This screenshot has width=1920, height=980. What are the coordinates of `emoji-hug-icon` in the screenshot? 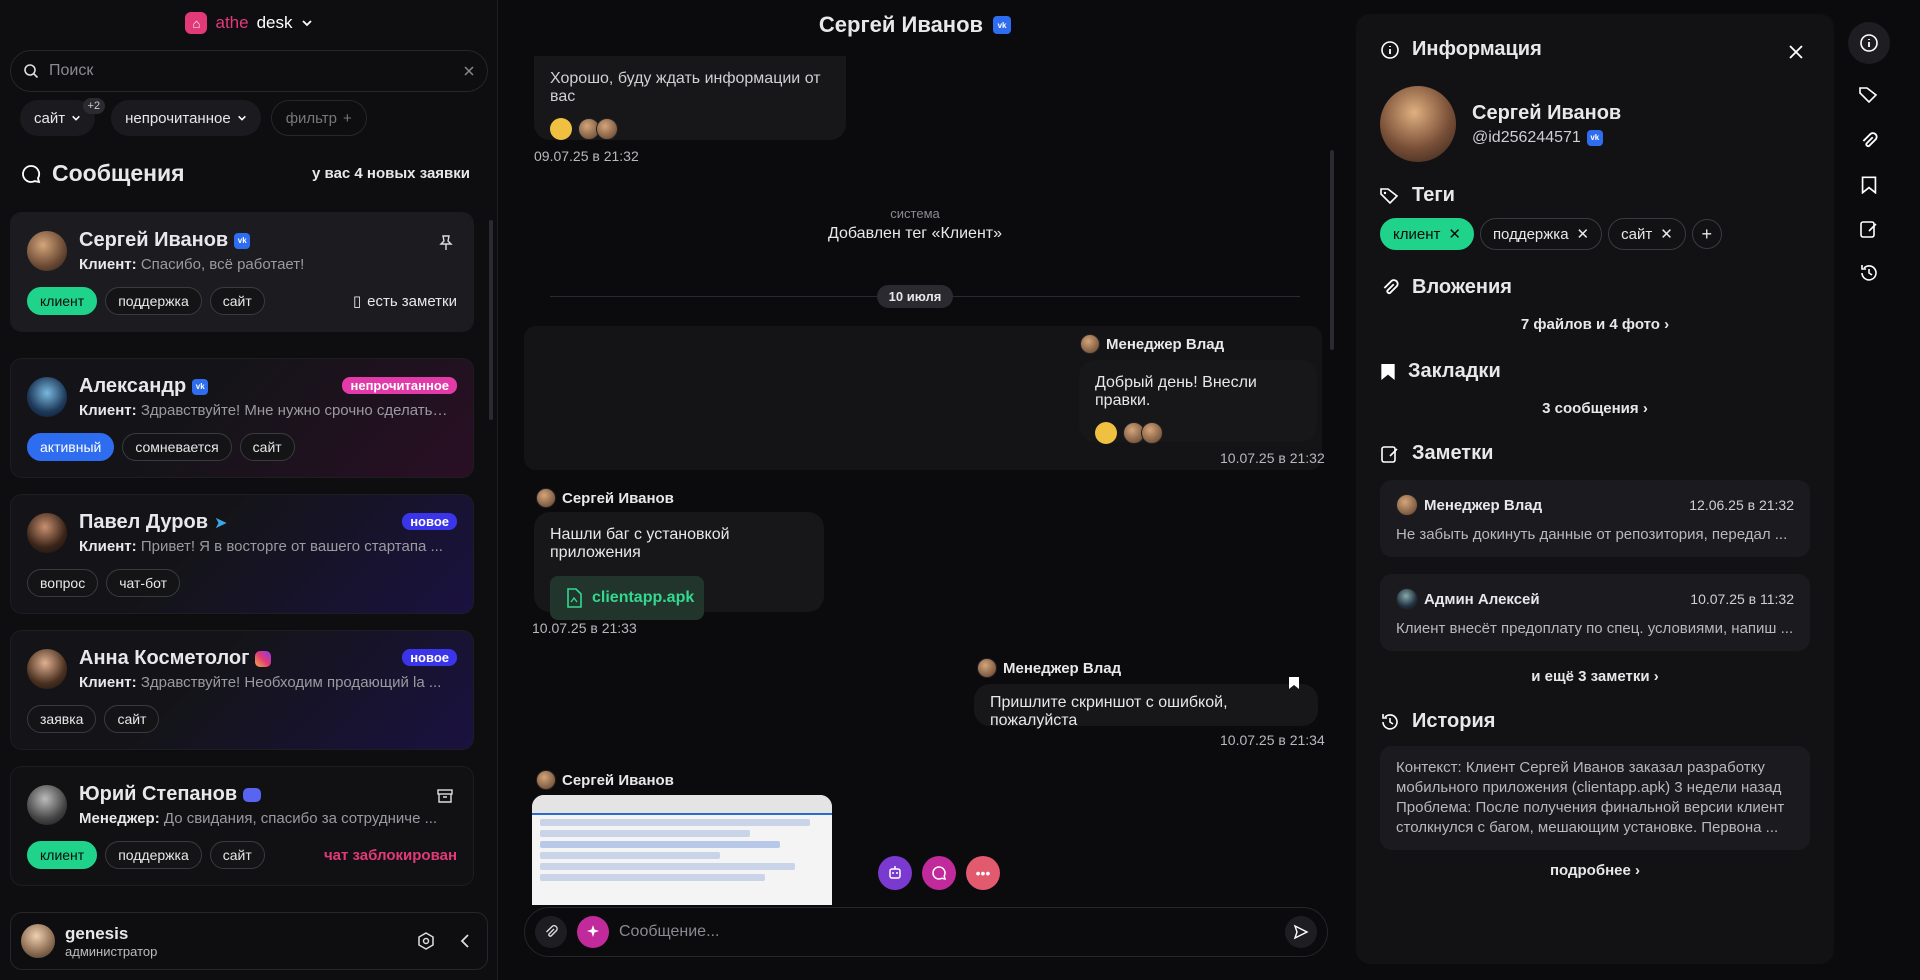 It's located at (561, 129).